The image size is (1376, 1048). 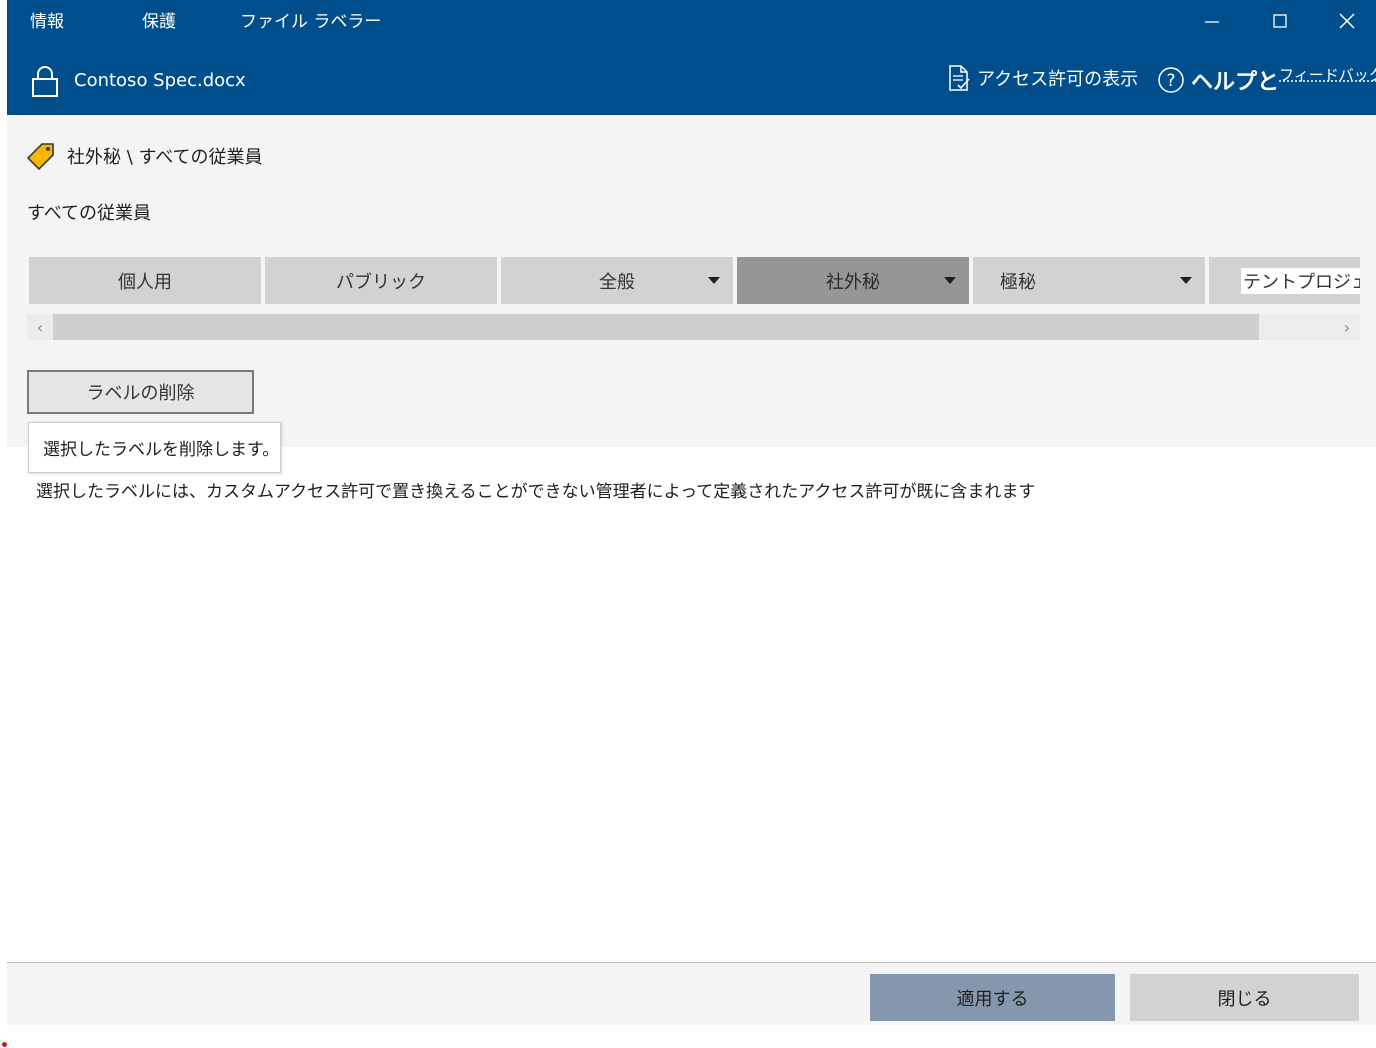 What do you see at coordinates (691, 994) in the screenshot?
I see `footer-bar: 適用する 閉じる` at bounding box center [691, 994].